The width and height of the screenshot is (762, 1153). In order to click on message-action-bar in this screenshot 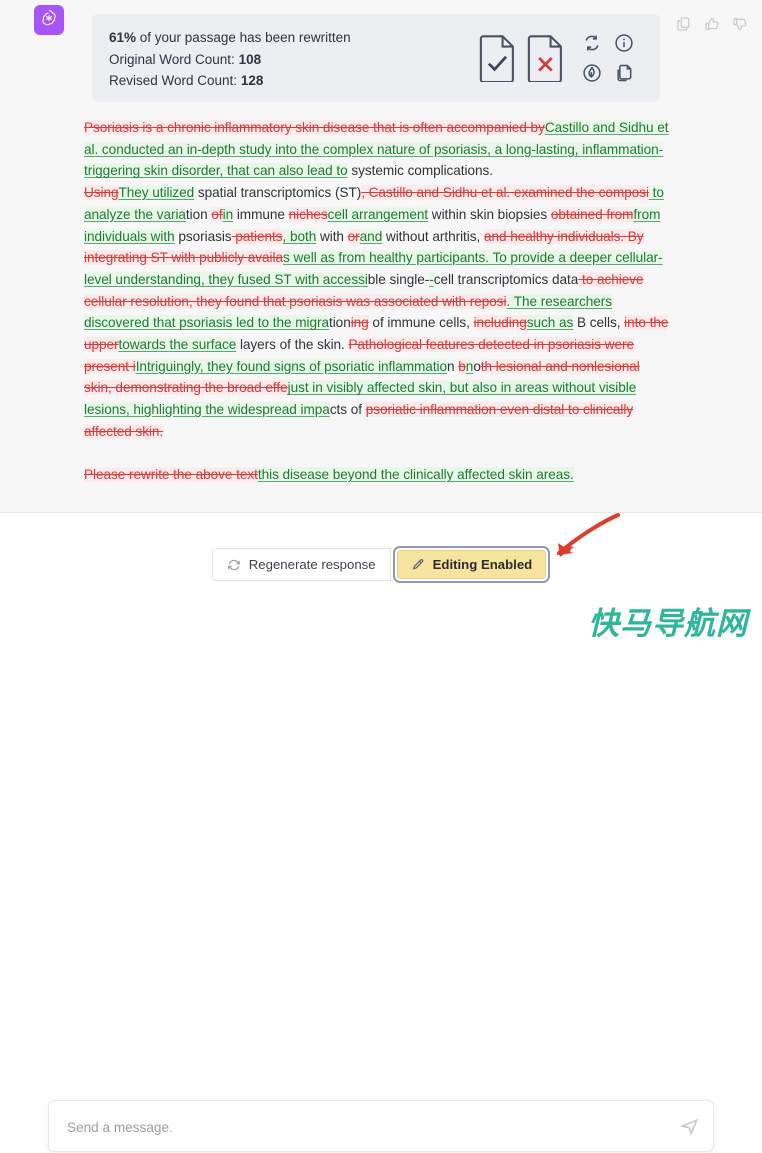, I will do `click(712, 24)`.